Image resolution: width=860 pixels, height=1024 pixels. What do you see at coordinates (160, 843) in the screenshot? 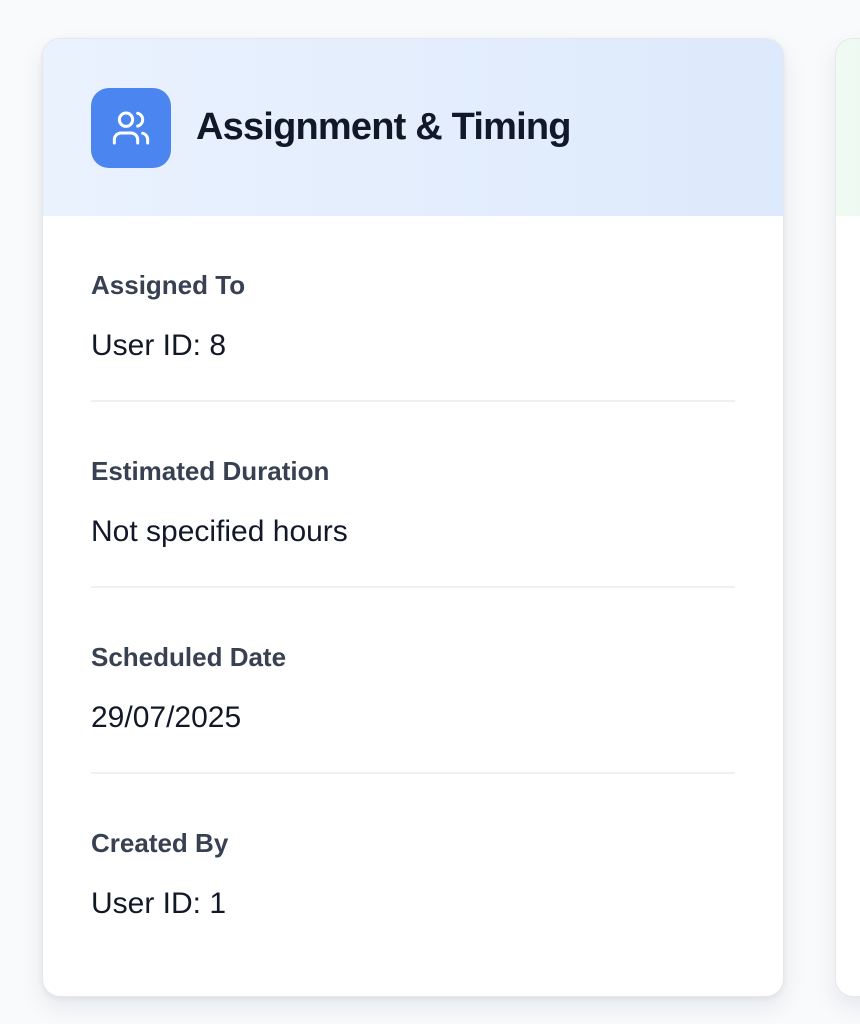
I see `field-label: Created By` at bounding box center [160, 843].